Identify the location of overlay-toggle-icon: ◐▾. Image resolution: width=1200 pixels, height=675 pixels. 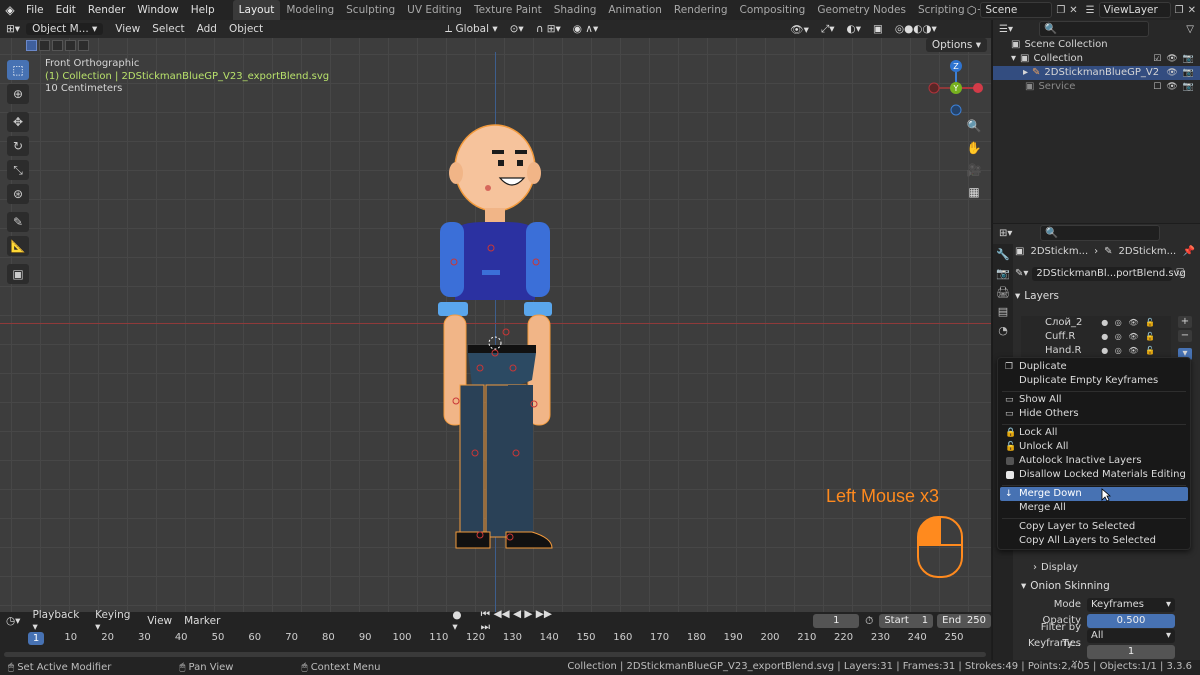
(854, 29).